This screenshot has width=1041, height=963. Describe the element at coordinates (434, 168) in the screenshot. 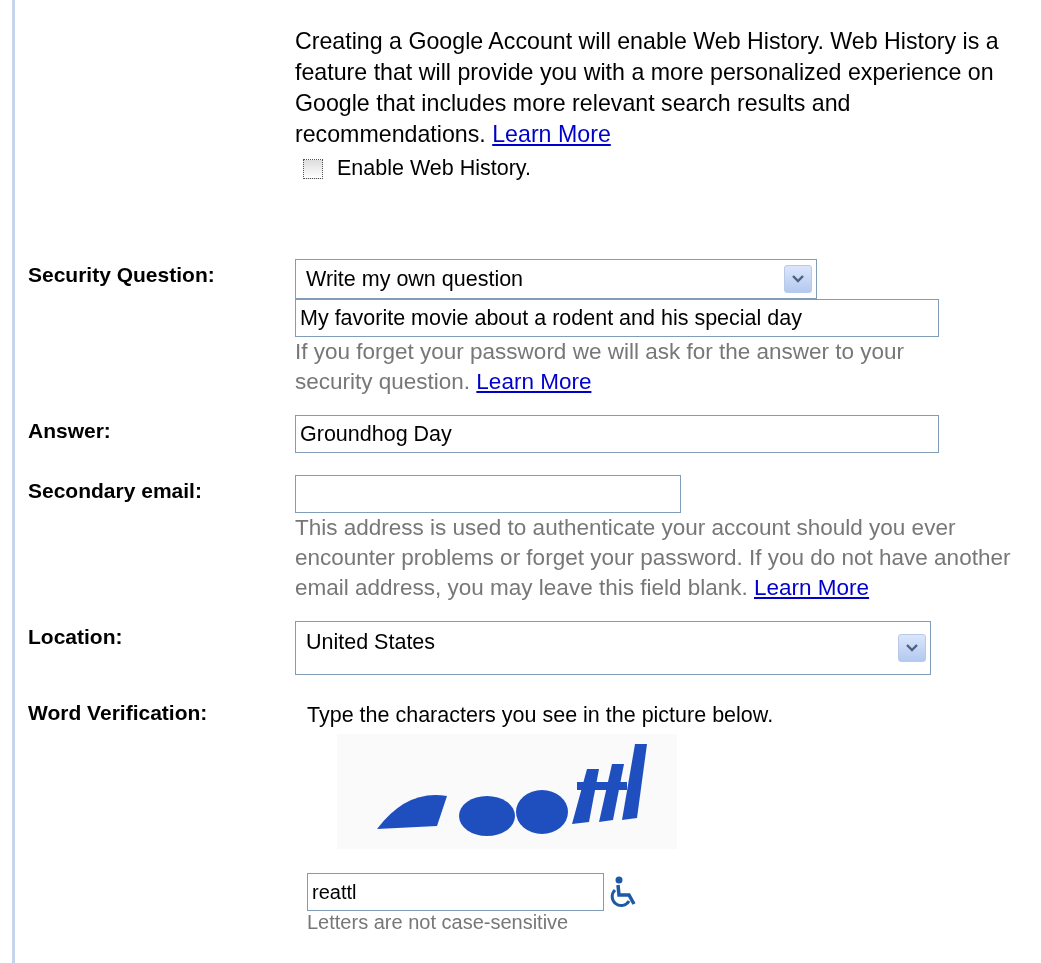

I see `checkbox-label: Enable Web History.` at that location.